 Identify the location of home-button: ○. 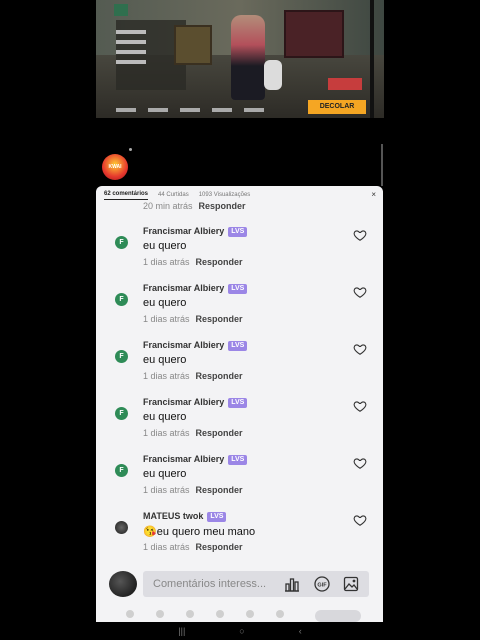
(241, 631).